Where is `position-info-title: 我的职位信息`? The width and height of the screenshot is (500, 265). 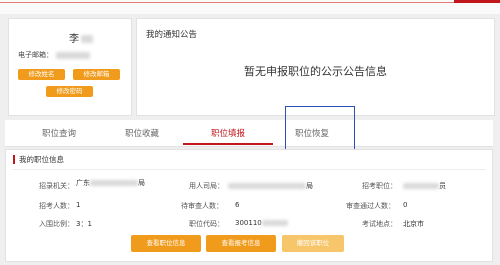 position-info-title: 我的职位信息 is located at coordinates (38, 159).